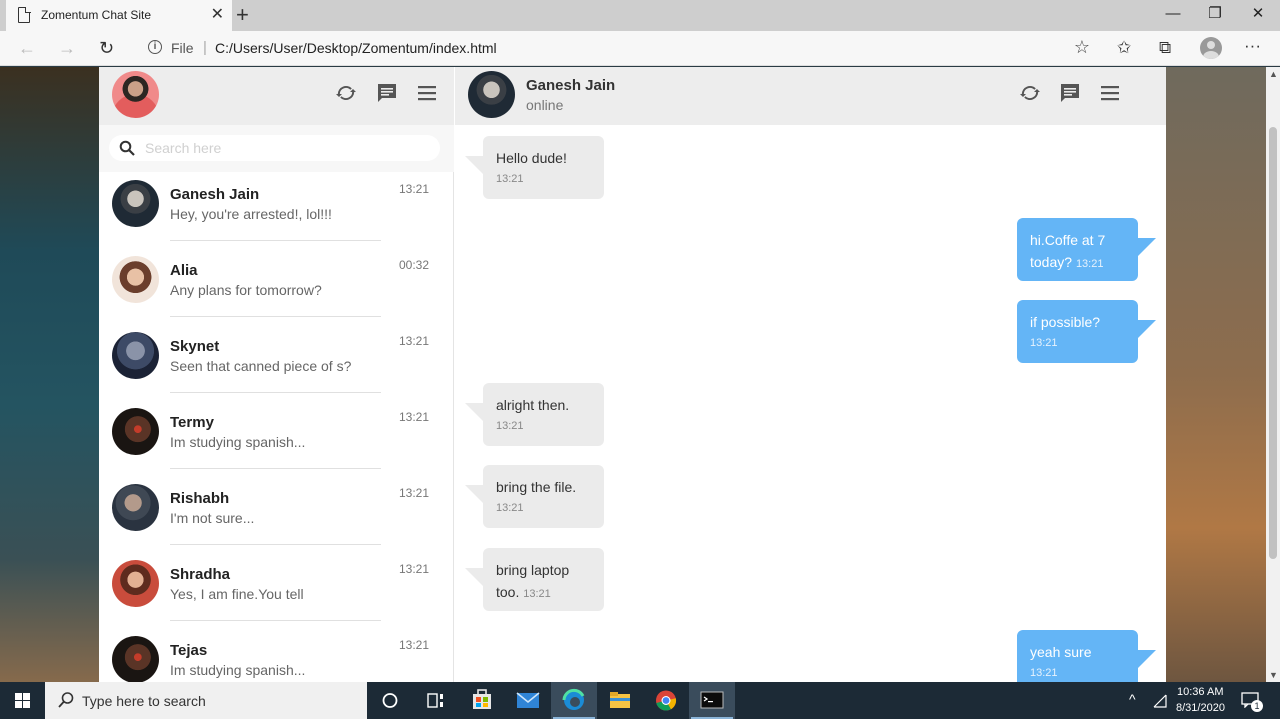 The image size is (1280, 719). I want to click on chat-name: Shradha, so click(200, 574).